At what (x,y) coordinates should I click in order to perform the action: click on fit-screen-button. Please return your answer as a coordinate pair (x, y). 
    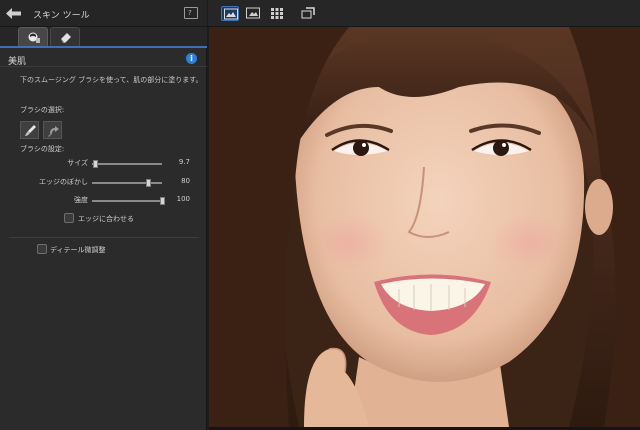
    Looking at the image, I should click on (308, 13).